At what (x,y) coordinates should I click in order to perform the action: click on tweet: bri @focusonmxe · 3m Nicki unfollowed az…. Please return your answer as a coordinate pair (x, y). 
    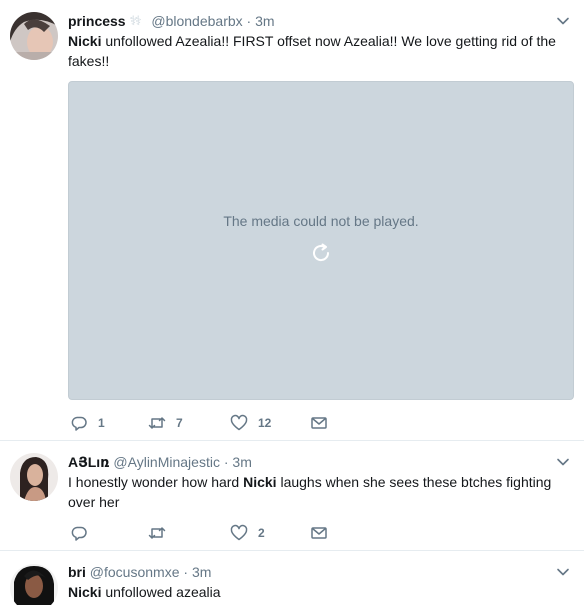
    Looking at the image, I should click on (292, 578).